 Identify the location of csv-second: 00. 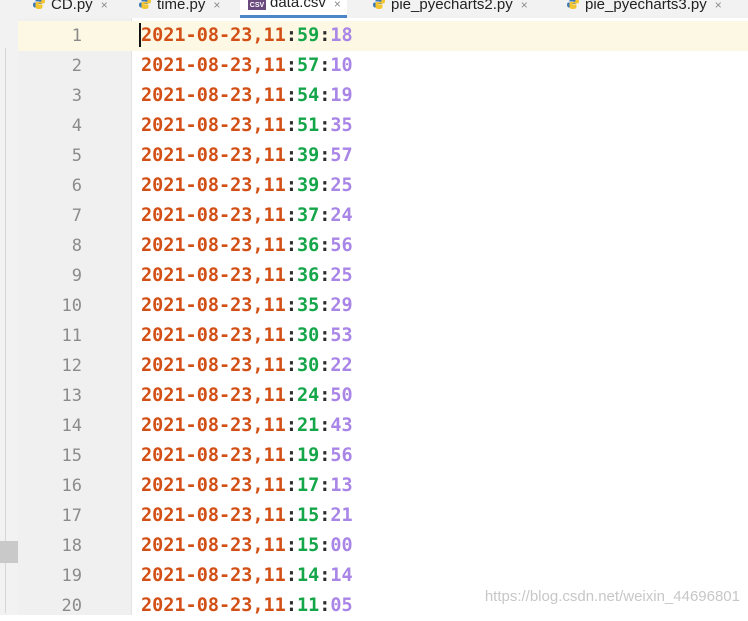
(341, 545).